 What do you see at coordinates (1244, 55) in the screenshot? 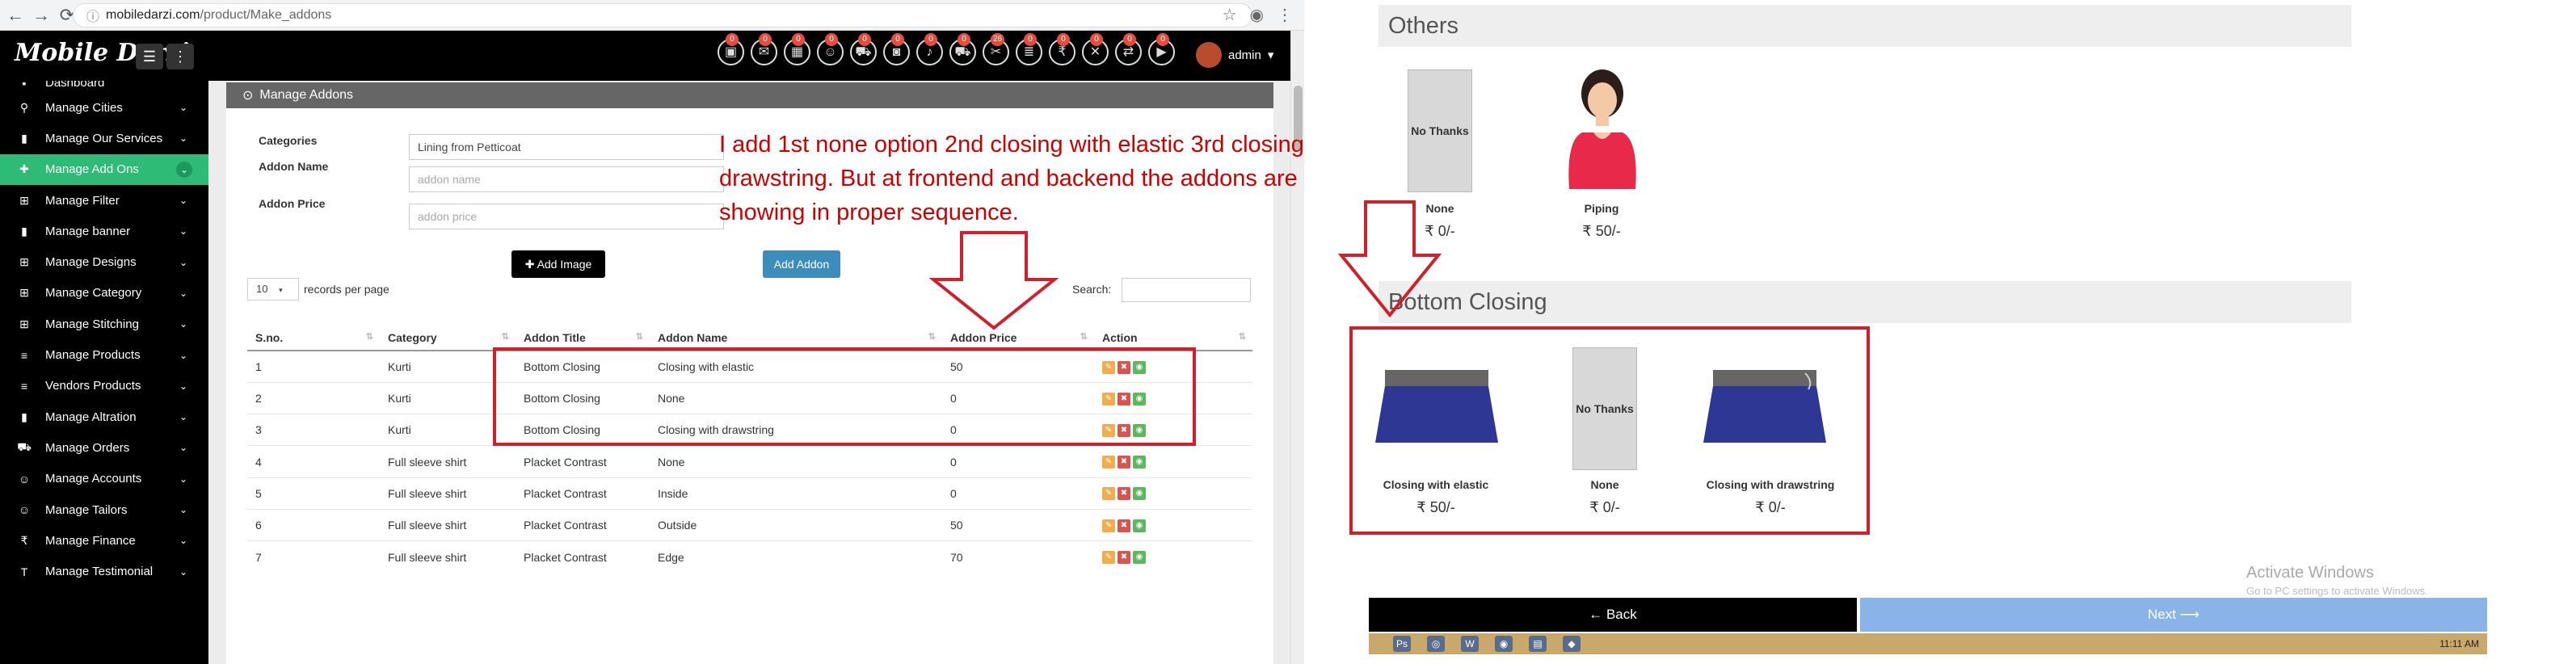
I see `user-name: admin` at bounding box center [1244, 55].